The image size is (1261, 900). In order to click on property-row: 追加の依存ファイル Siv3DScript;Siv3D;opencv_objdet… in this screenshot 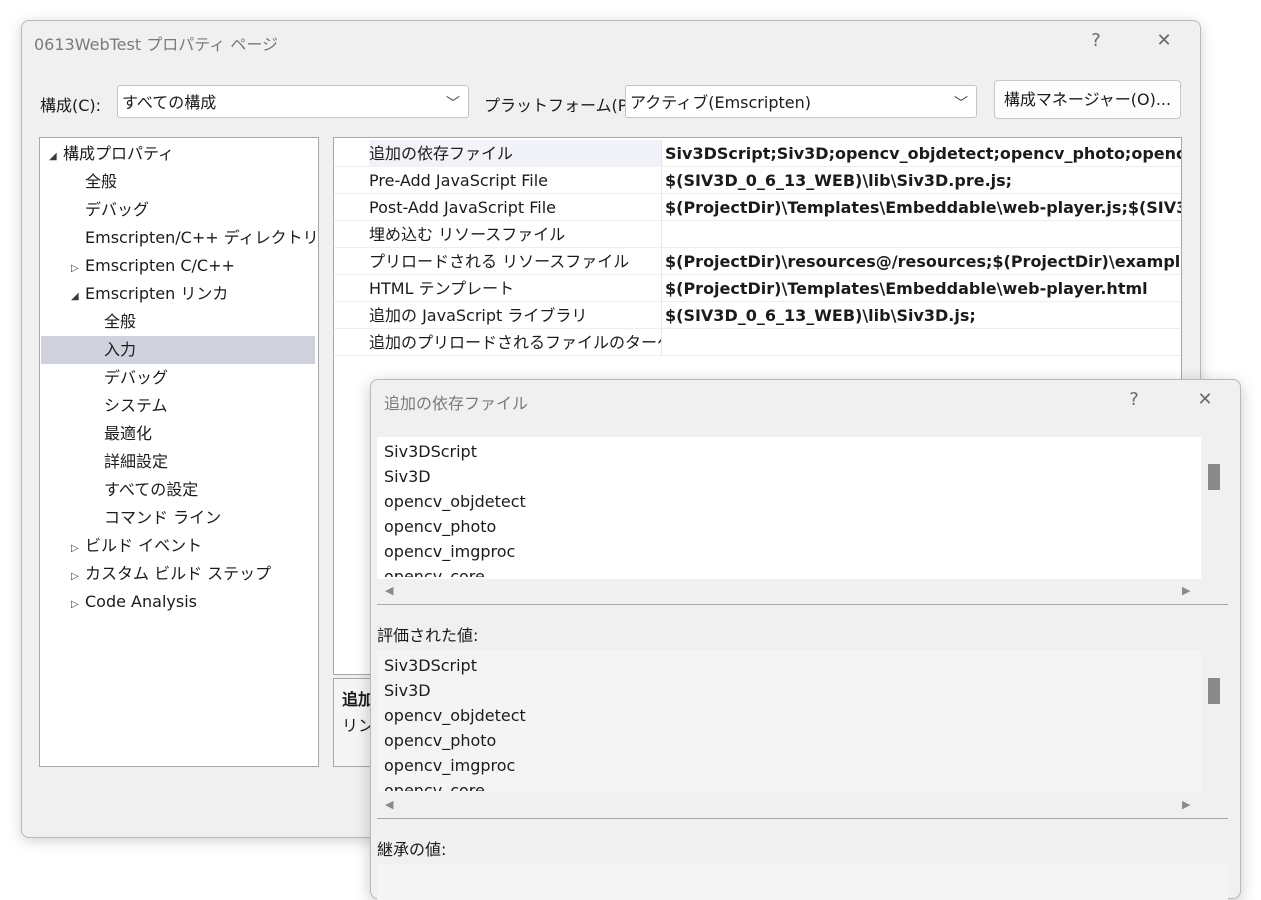, I will do `click(757, 153)`.